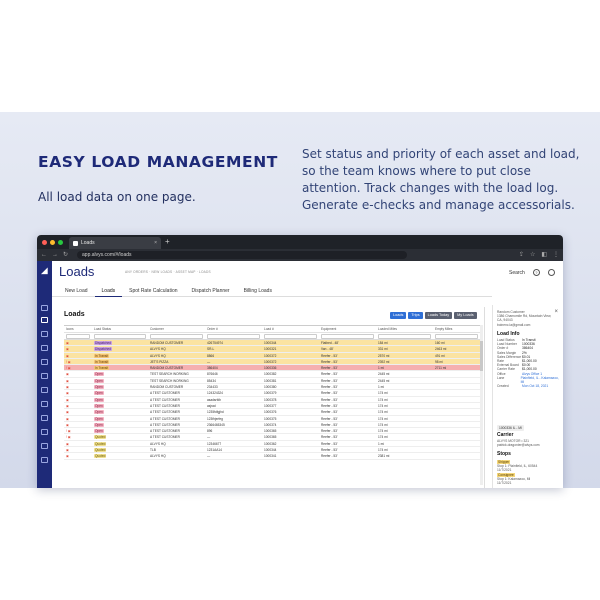  I want to click on reload-icon: ↻, so click(65, 255).